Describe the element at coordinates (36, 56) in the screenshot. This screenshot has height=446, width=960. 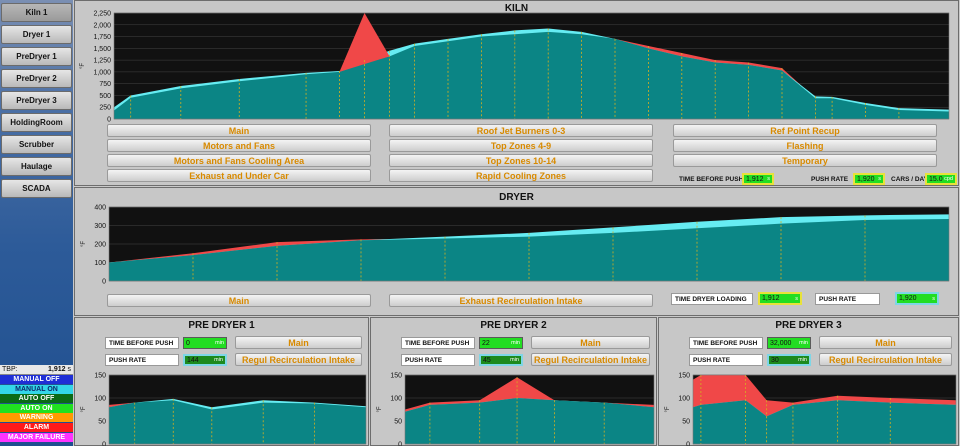
I see `nav-predryer-1: PreDryer 1` at that location.